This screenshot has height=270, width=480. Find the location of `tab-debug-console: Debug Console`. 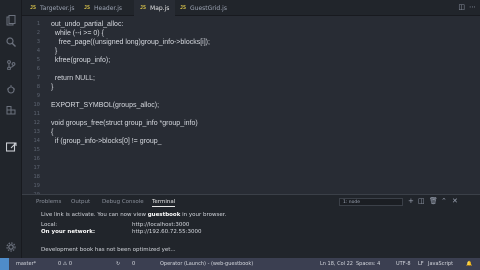

tab-debug-console: Debug Console is located at coordinates (123, 202).